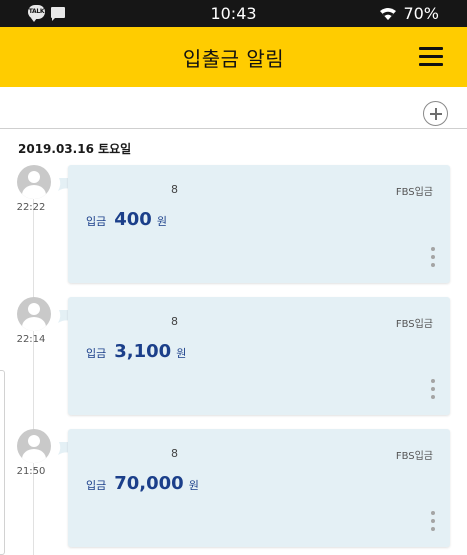 This screenshot has width=467, height=555. What do you see at coordinates (233, 108) in the screenshot?
I see `toolbar` at bounding box center [233, 108].